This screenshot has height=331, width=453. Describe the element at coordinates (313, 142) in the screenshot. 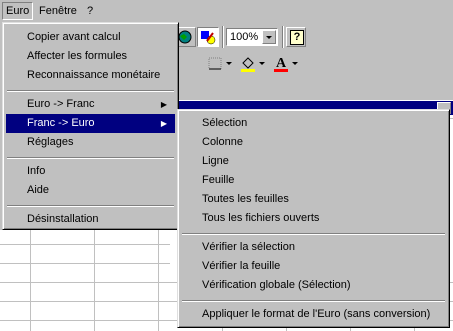

I see `submenu-item-colonne: Colonne` at that location.